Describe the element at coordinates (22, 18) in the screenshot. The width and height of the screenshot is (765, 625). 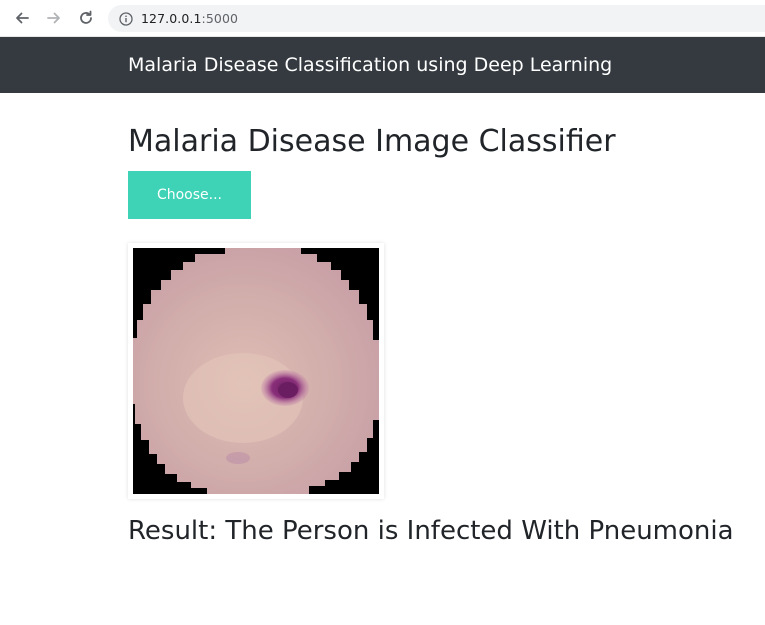
I see `back-icon` at that location.